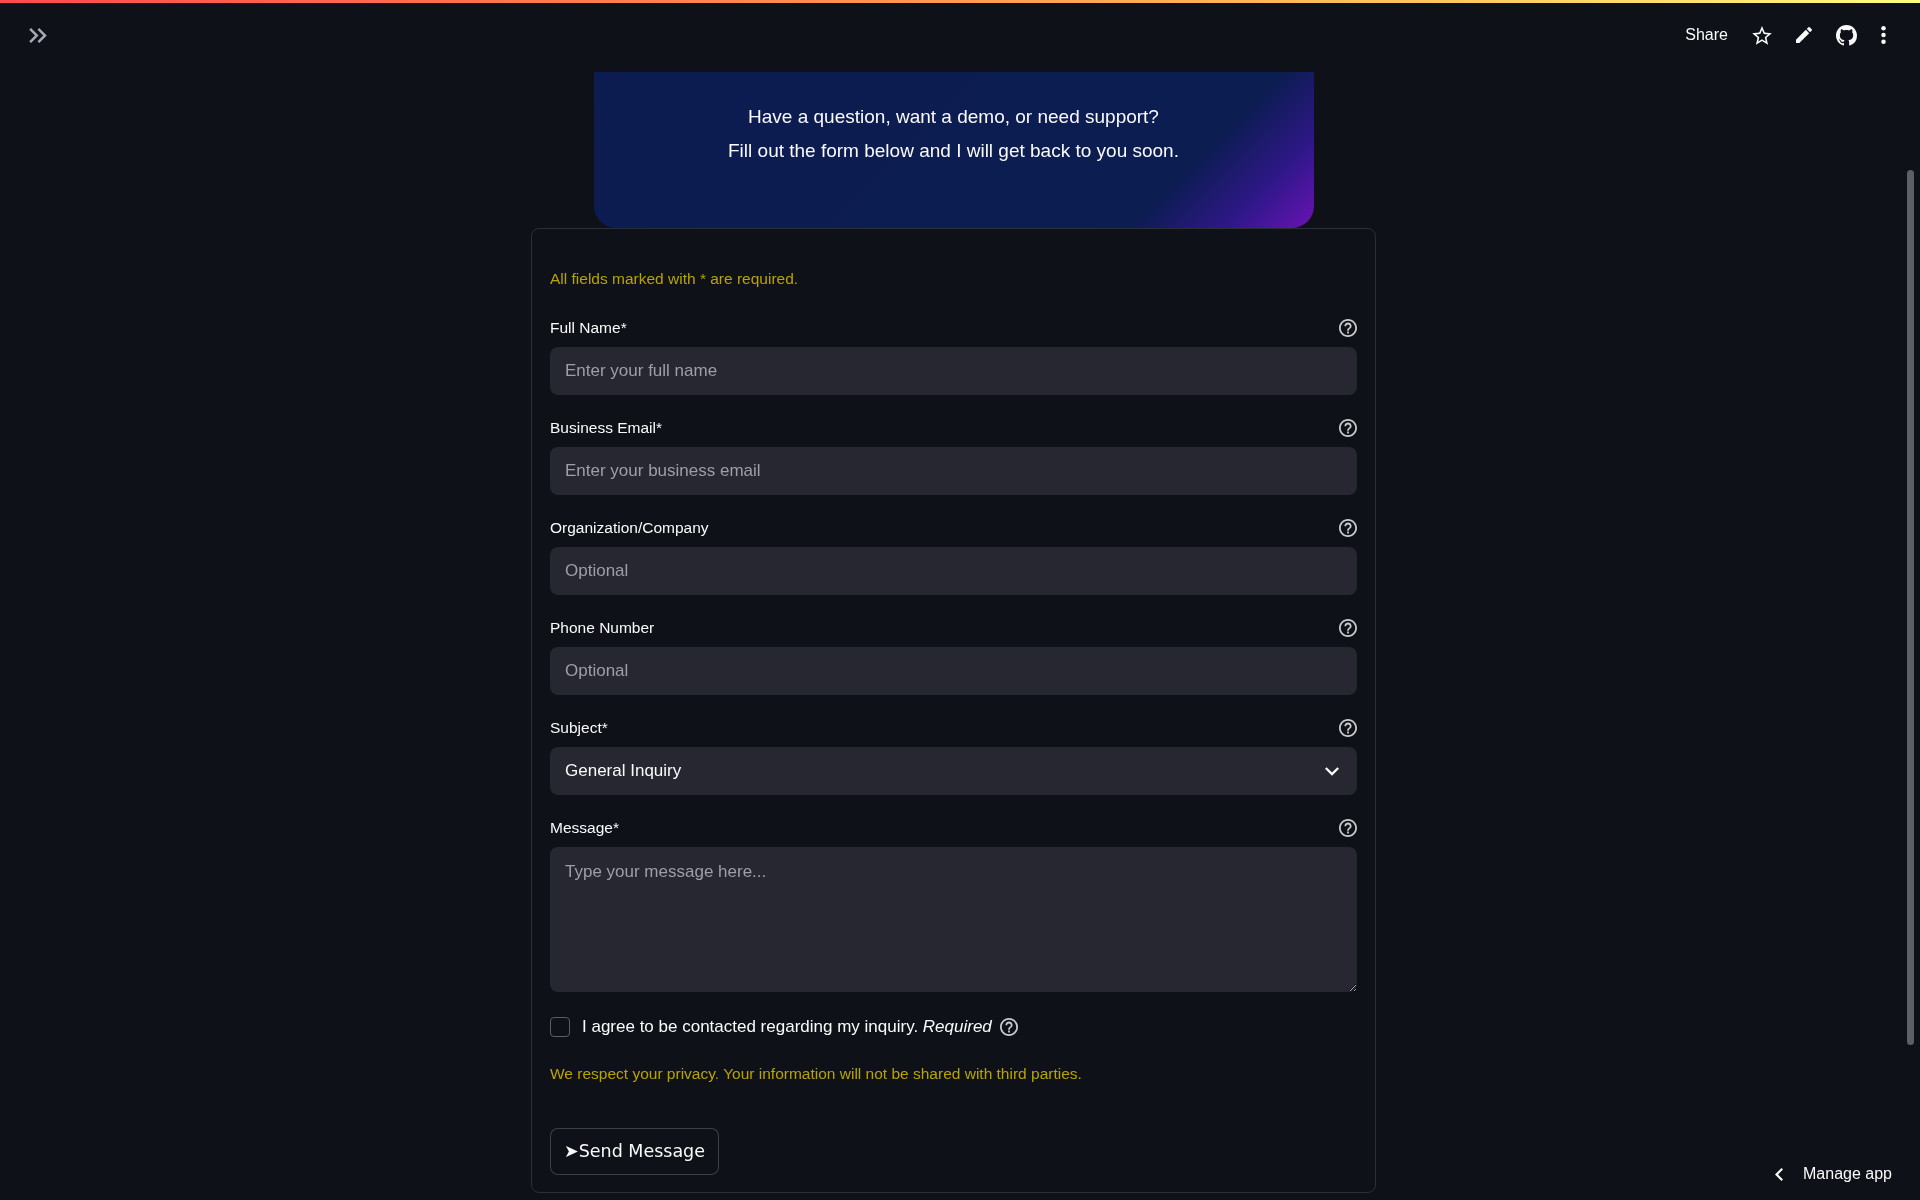 The image size is (1920, 1200). I want to click on privacy-note: We respect your privacy. Your information will not be shared with third parties., so click(816, 1074).